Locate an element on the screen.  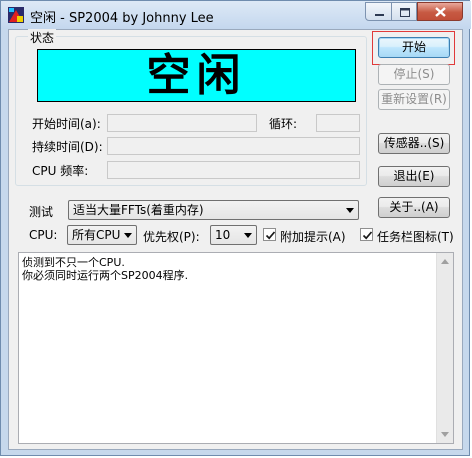
taskbar-icon-checkbox is located at coordinates (366, 234).